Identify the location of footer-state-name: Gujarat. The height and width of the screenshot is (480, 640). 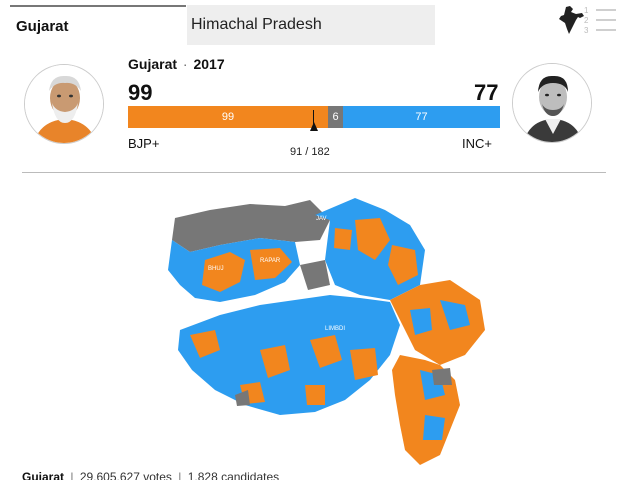
(43, 475).